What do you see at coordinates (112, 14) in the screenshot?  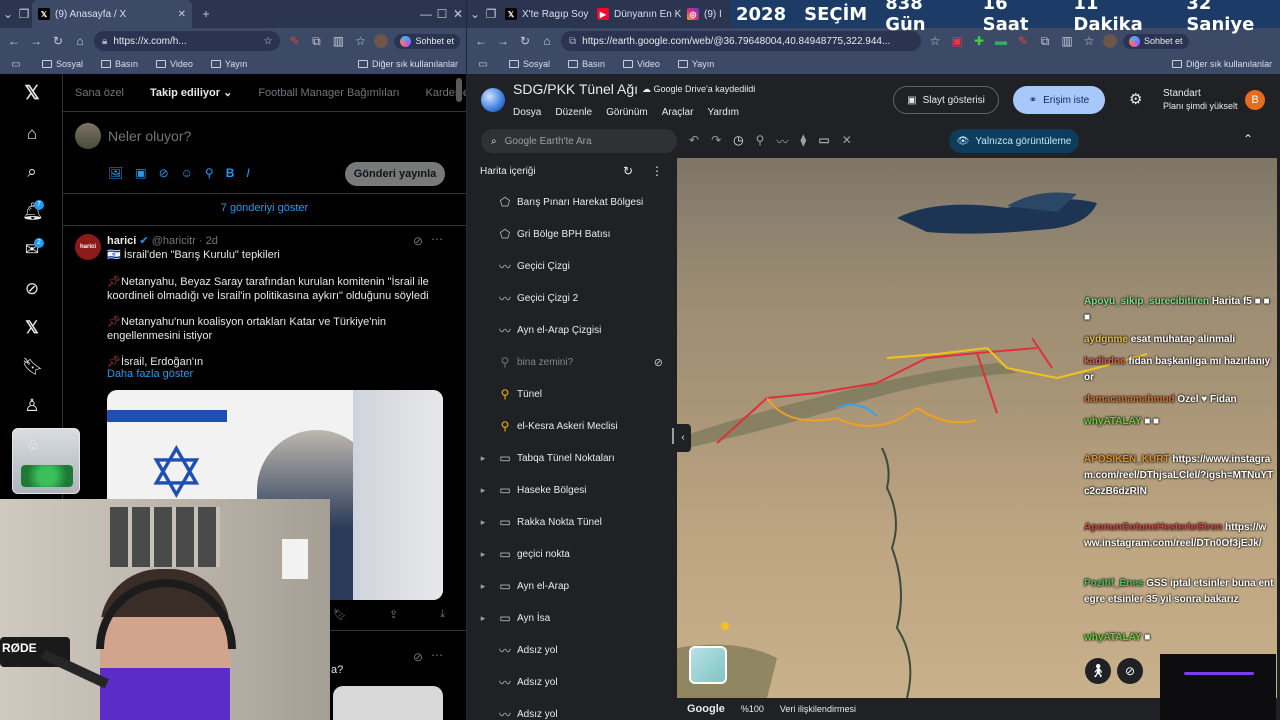 I see `tab-x-home: 𝕏 (9) Anasayfa / X ✕` at bounding box center [112, 14].